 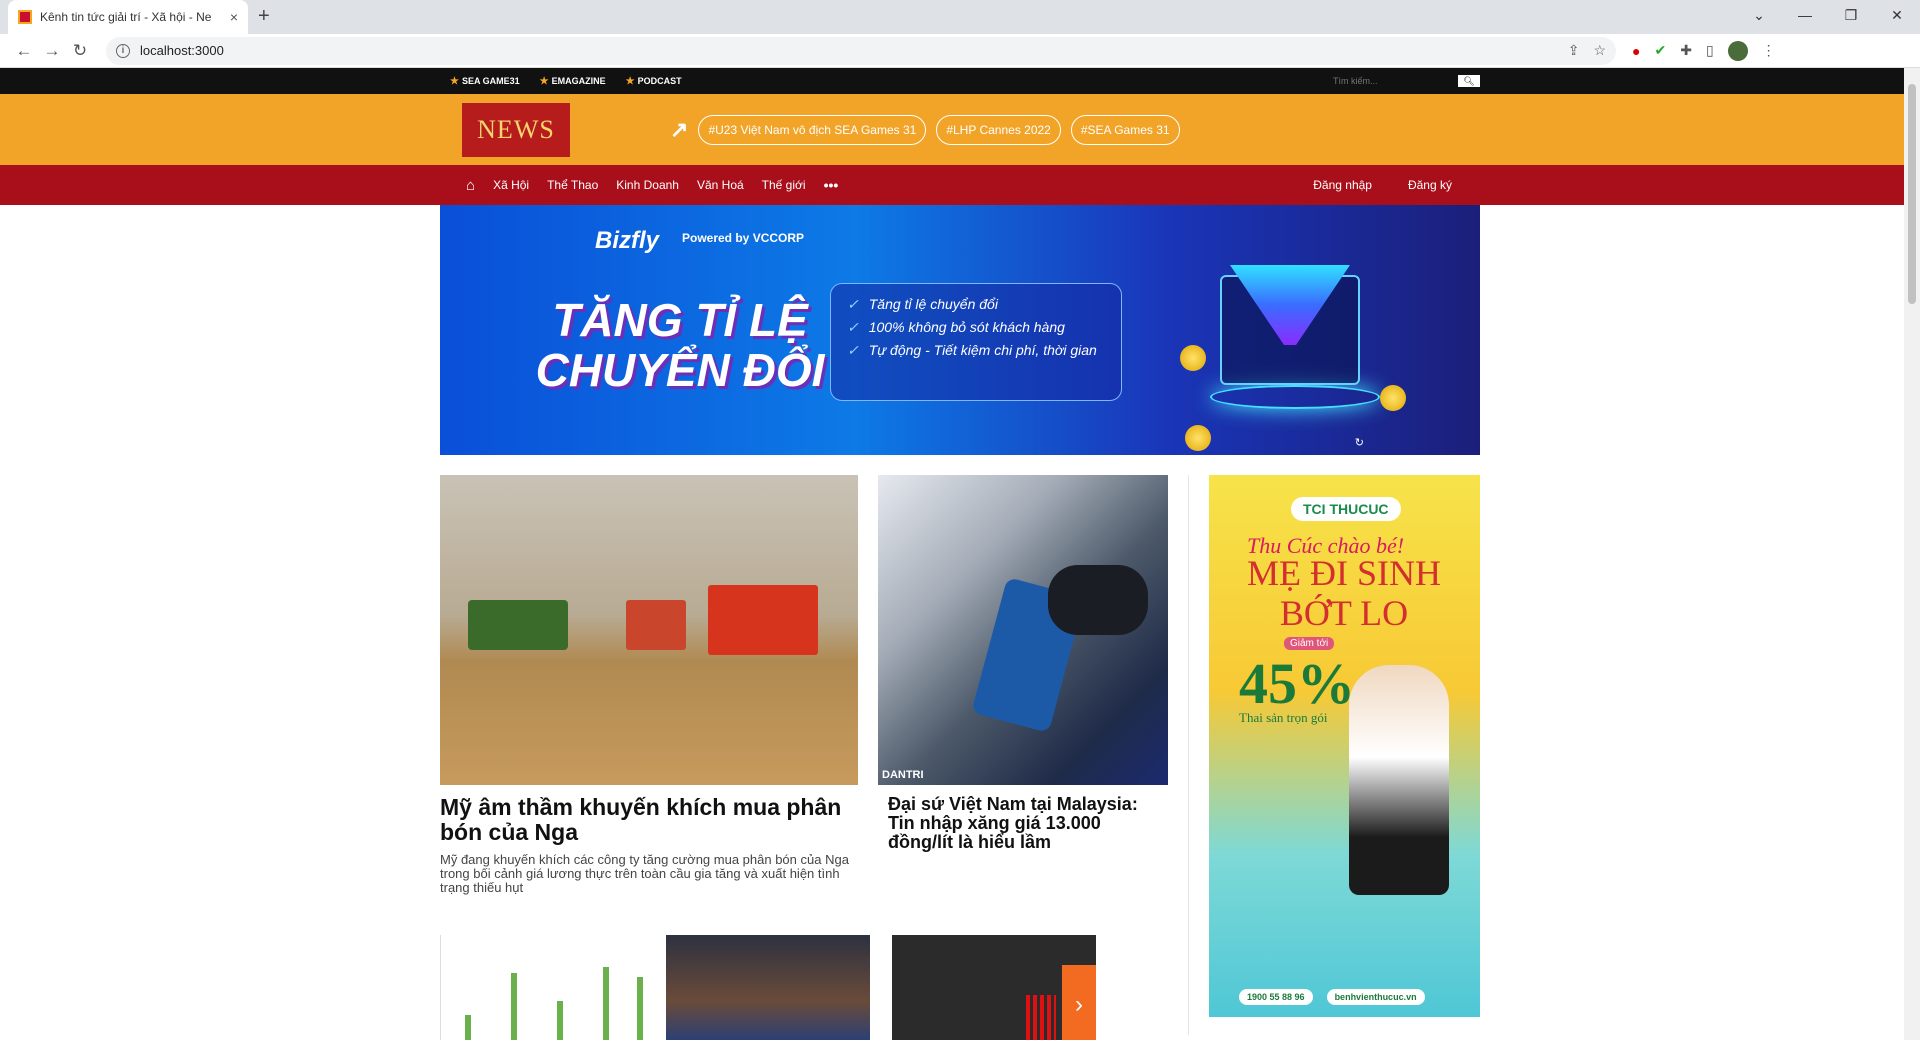 I want to click on banner-feature: ✓ Tự động - Tiết kiệm chi phí, thời gian, so click(x=972, y=350).